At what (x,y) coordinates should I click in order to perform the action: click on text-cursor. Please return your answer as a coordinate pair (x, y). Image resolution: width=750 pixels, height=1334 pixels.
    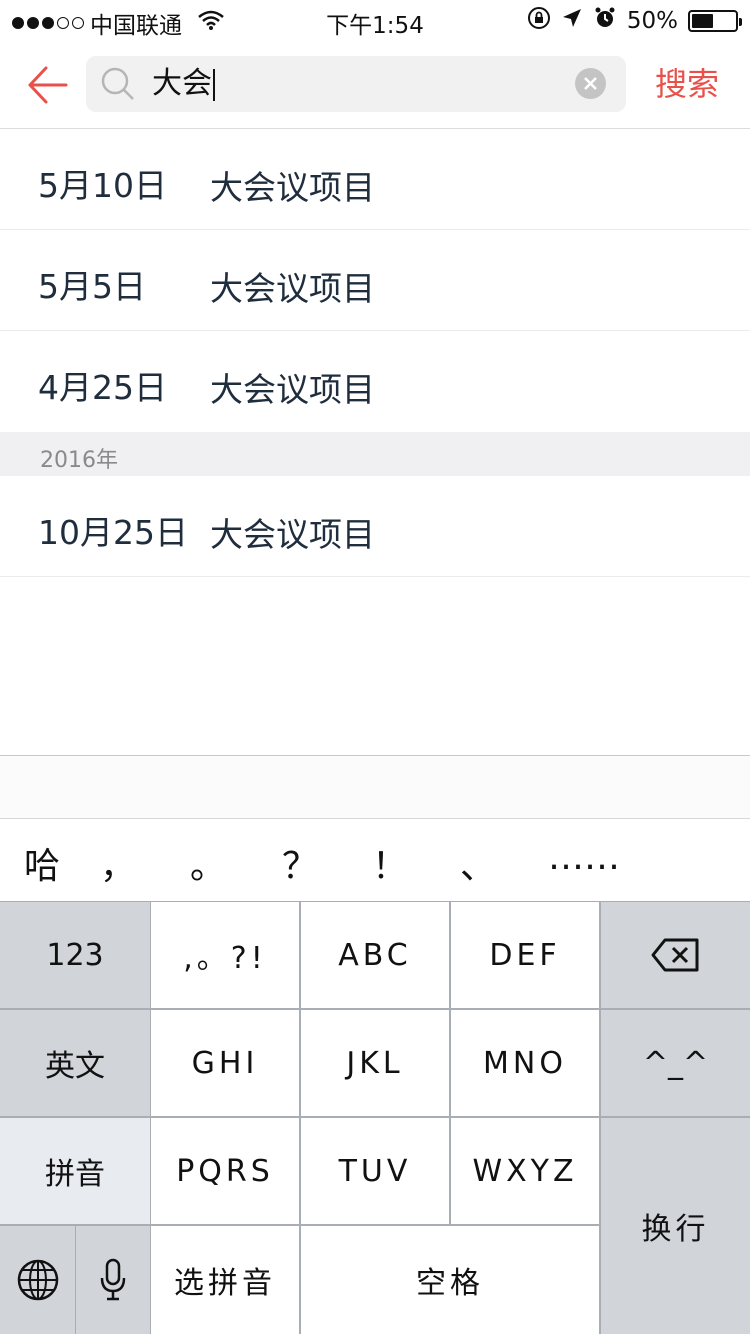
    Looking at the image, I should click on (214, 84).